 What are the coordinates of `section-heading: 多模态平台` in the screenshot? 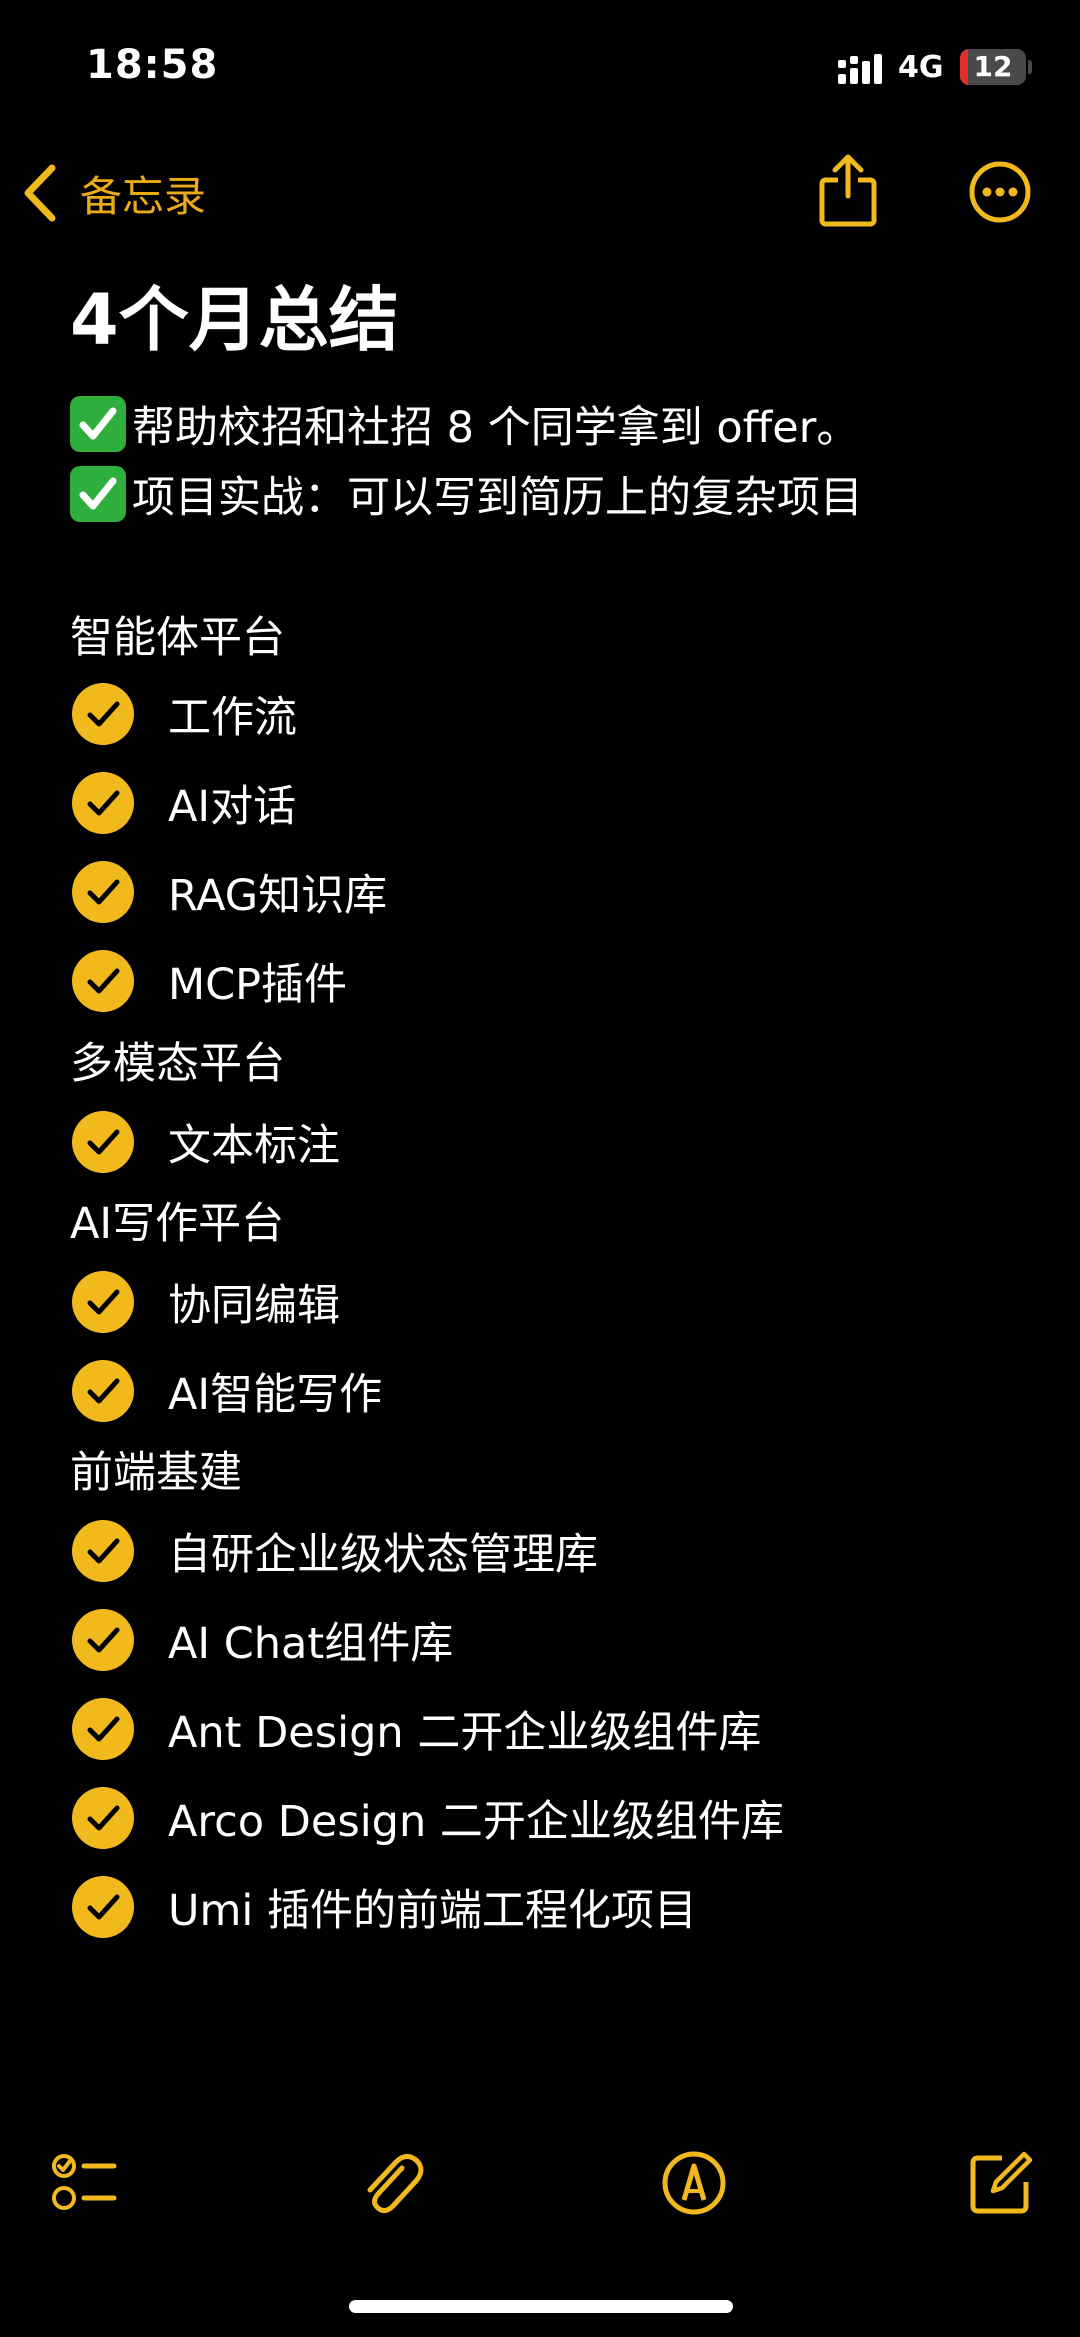 It's located at (177, 1064).